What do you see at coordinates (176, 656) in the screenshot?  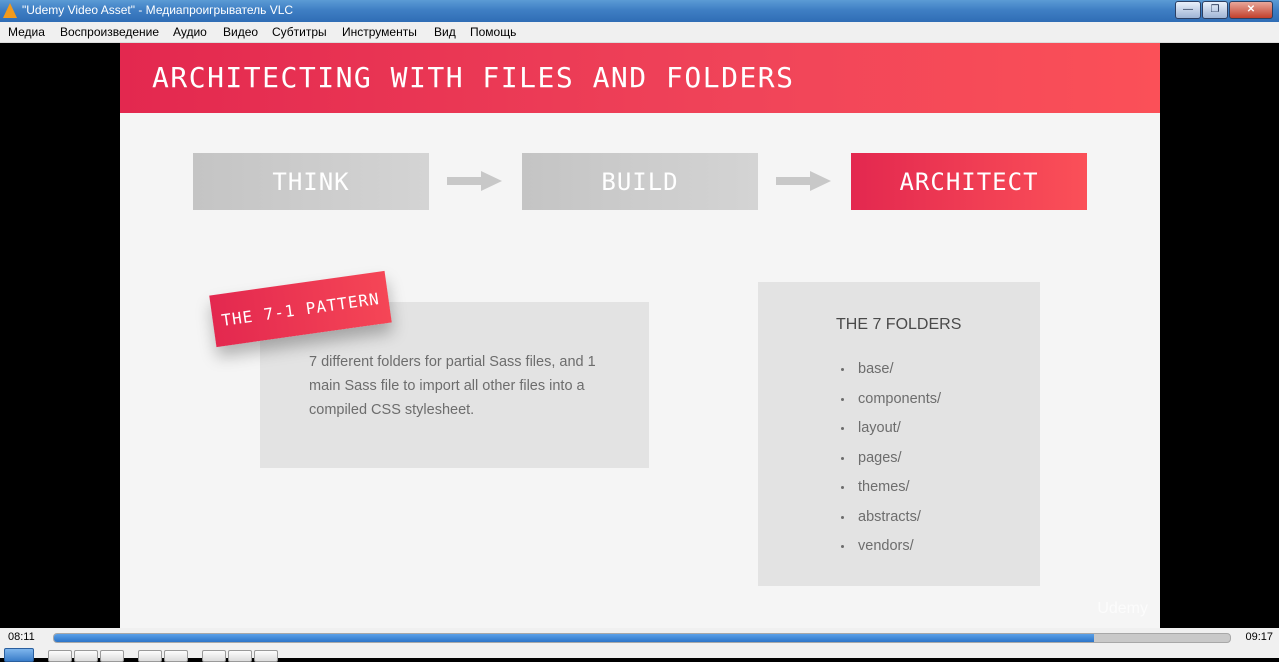 I see `extended-settings-icon` at bounding box center [176, 656].